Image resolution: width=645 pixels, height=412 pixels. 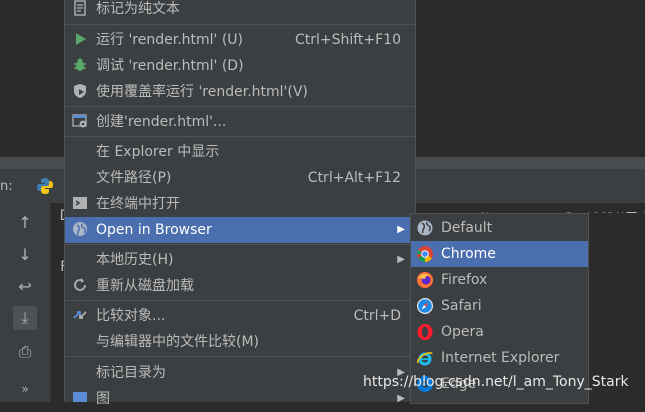 What do you see at coordinates (80, 204) in the screenshot?
I see `terminal-icon` at bounding box center [80, 204].